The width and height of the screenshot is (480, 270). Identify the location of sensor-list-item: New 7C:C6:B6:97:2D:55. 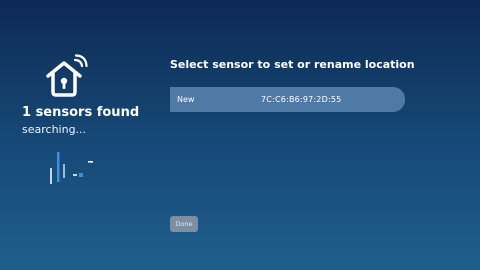
(287, 99).